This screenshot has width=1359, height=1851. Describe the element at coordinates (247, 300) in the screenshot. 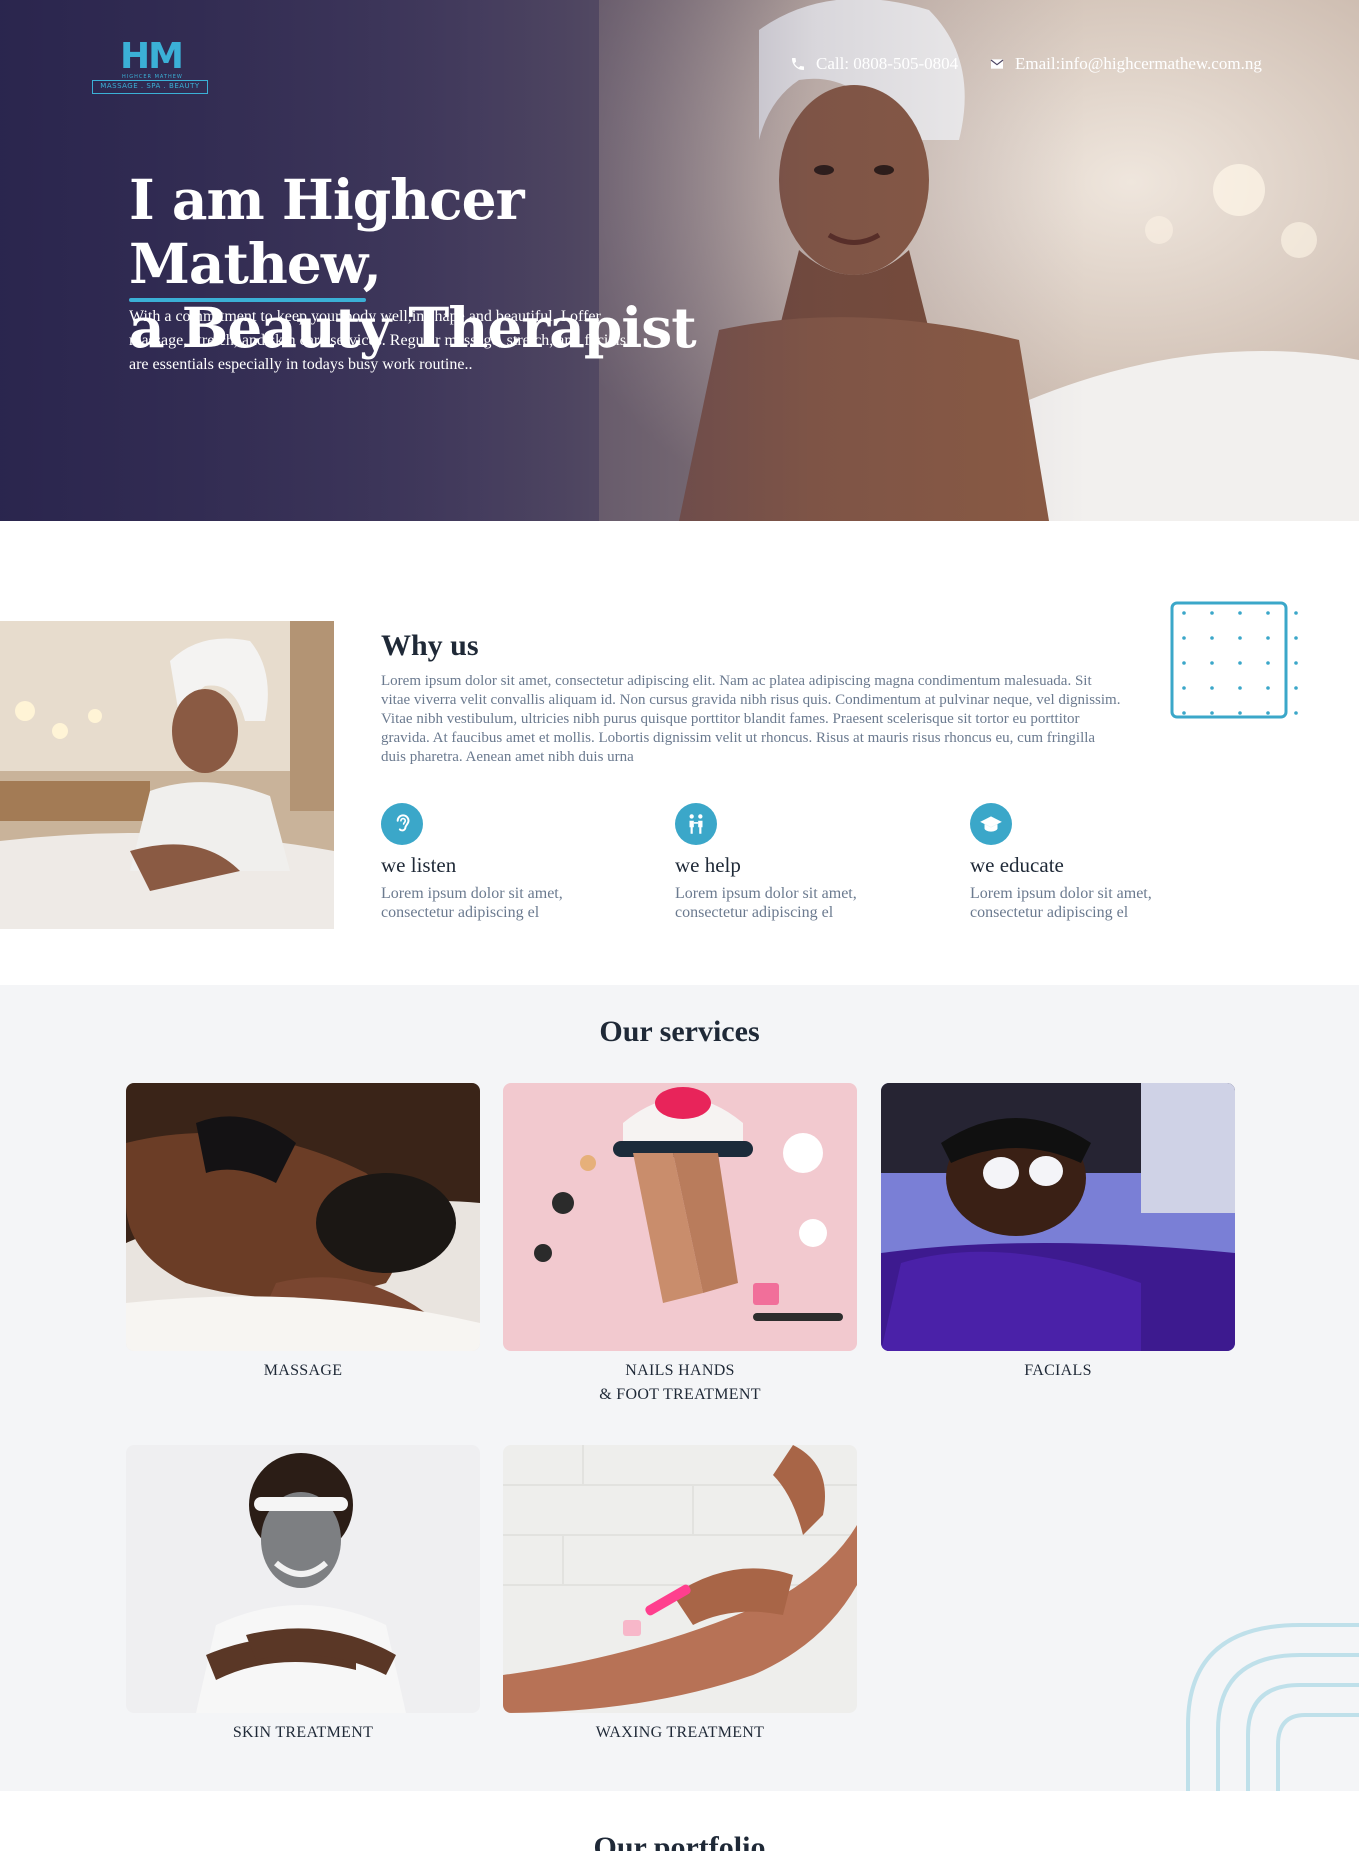

I see `hero-title-underline` at that location.